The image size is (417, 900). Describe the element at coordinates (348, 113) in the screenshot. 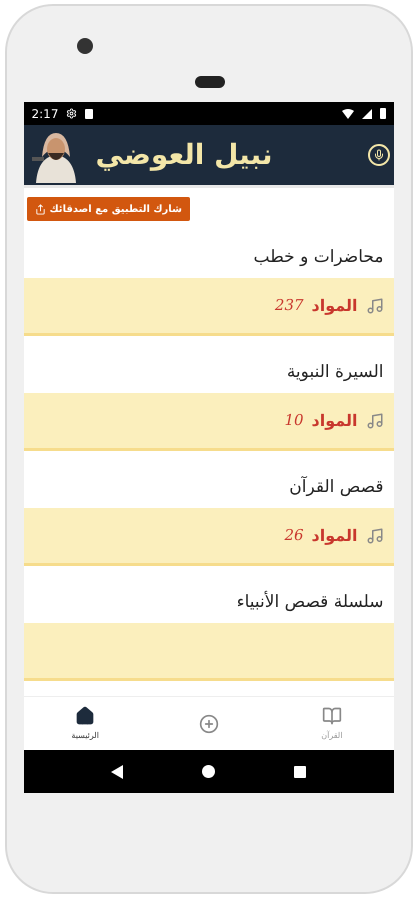

I see `wifi-icon` at that location.